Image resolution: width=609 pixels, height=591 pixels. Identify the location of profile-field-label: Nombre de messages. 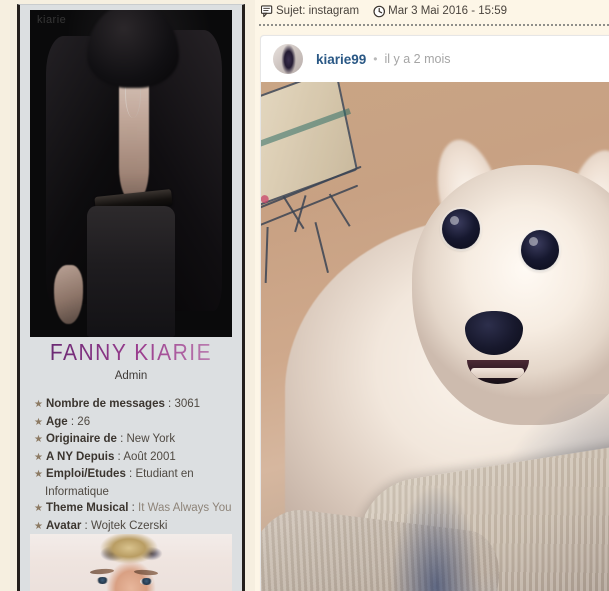
(105, 404).